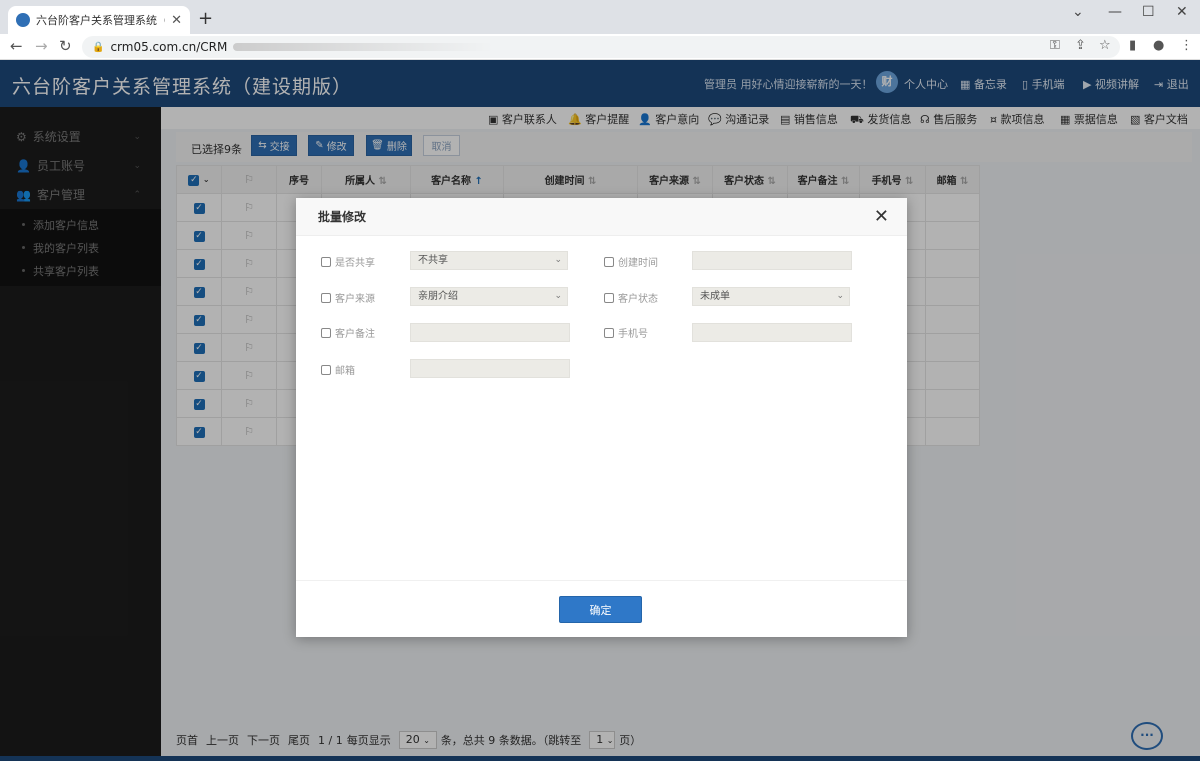 The height and width of the screenshot is (761, 1200). What do you see at coordinates (326, 297) in the screenshot?
I see `source-checkbox` at bounding box center [326, 297].